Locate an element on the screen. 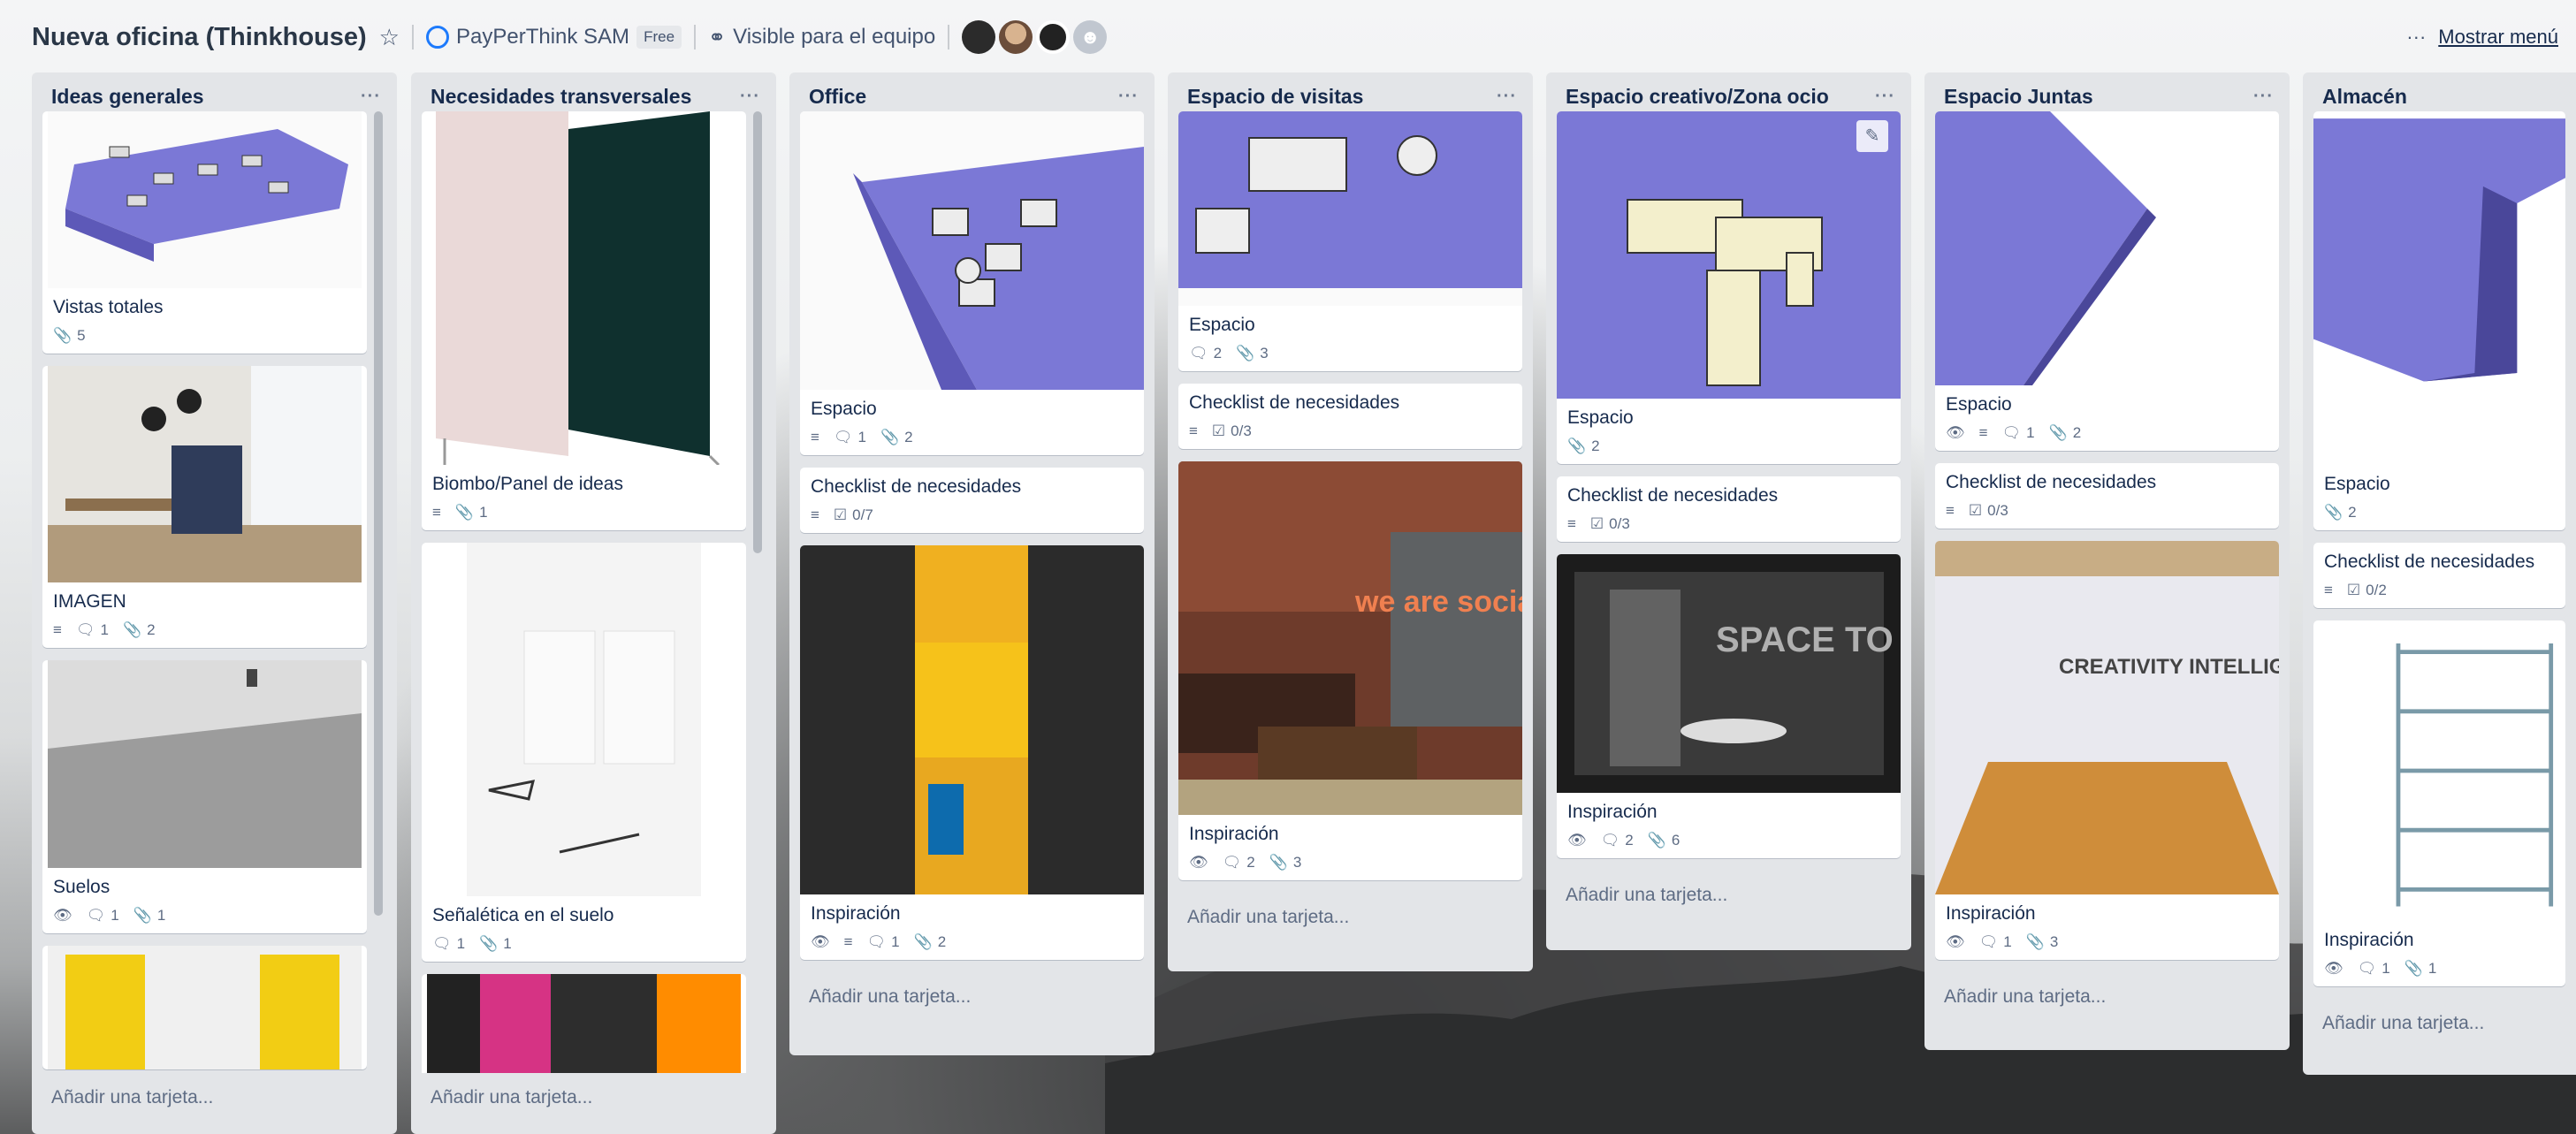 The width and height of the screenshot is (2576, 1134). board-title: Nueva oficina (Thinkhouse) is located at coordinates (199, 37).